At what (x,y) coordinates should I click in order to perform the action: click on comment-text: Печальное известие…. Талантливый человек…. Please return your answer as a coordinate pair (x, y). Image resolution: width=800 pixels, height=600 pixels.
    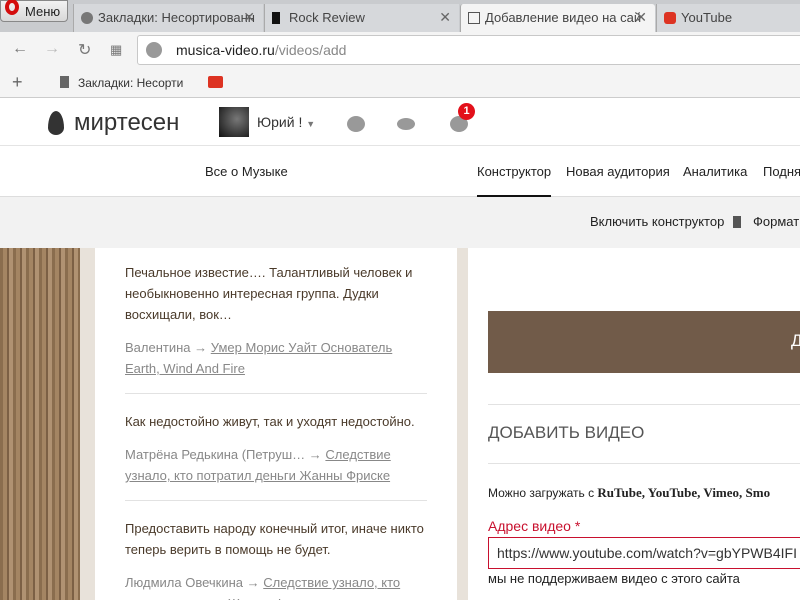
    Looking at the image, I should click on (269, 293).